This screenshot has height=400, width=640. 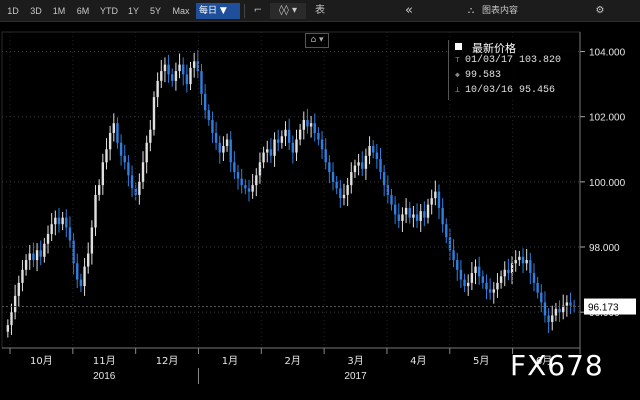 I want to click on line-chart-icon: ⌐, so click(x=258, y=11).